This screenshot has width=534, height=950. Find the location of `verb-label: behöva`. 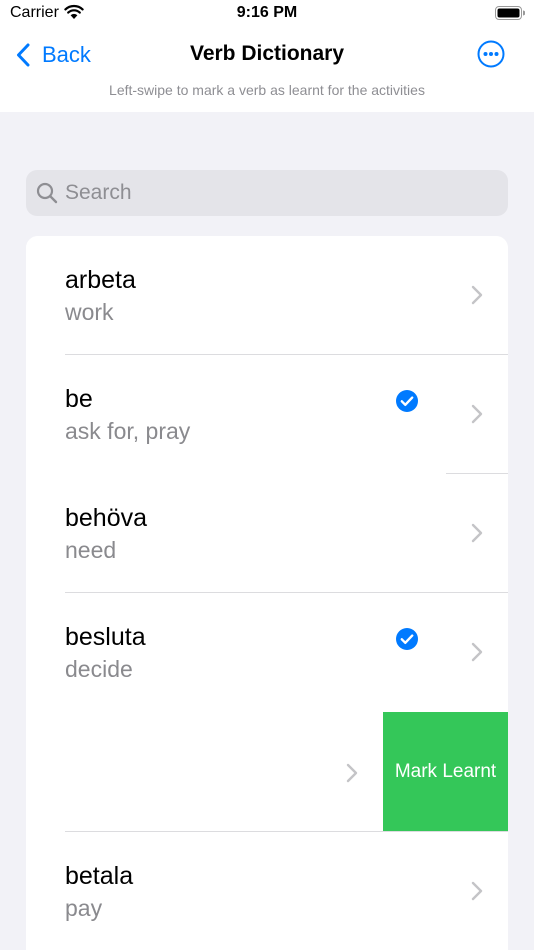

verb-label: behöva is located at coordinates (106, 518).